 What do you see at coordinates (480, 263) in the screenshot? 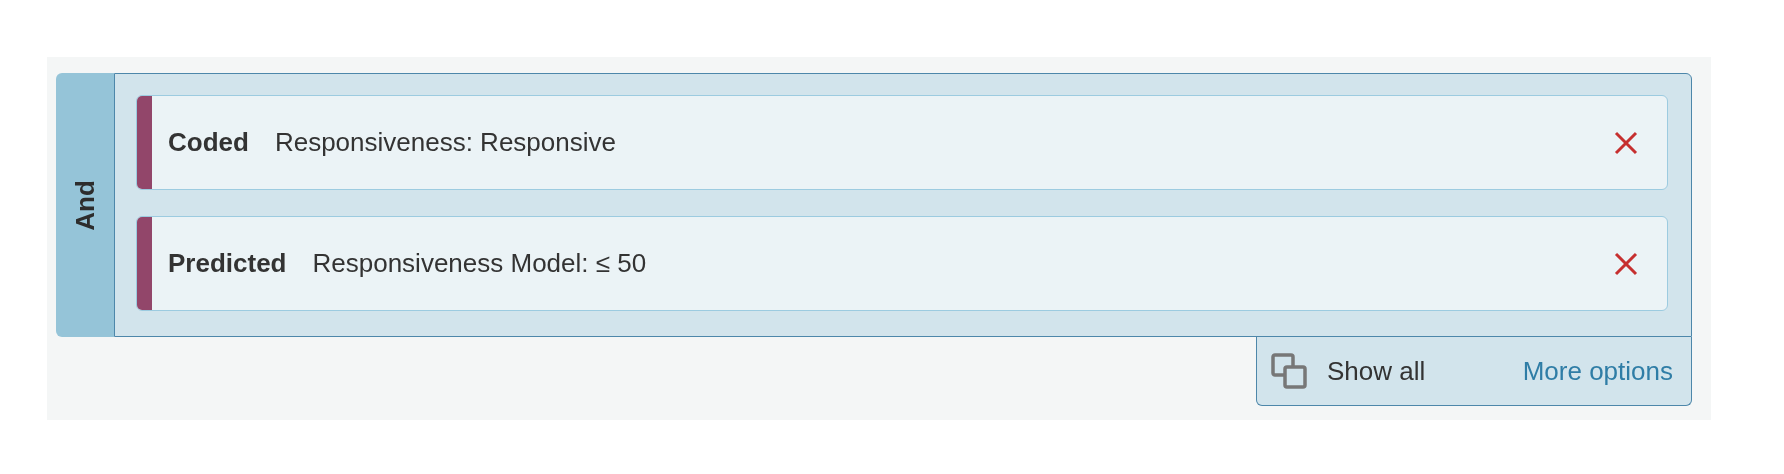
I see `filter-description: Responsiveness Model: ≤ 50` at bounding box center [480, 263].